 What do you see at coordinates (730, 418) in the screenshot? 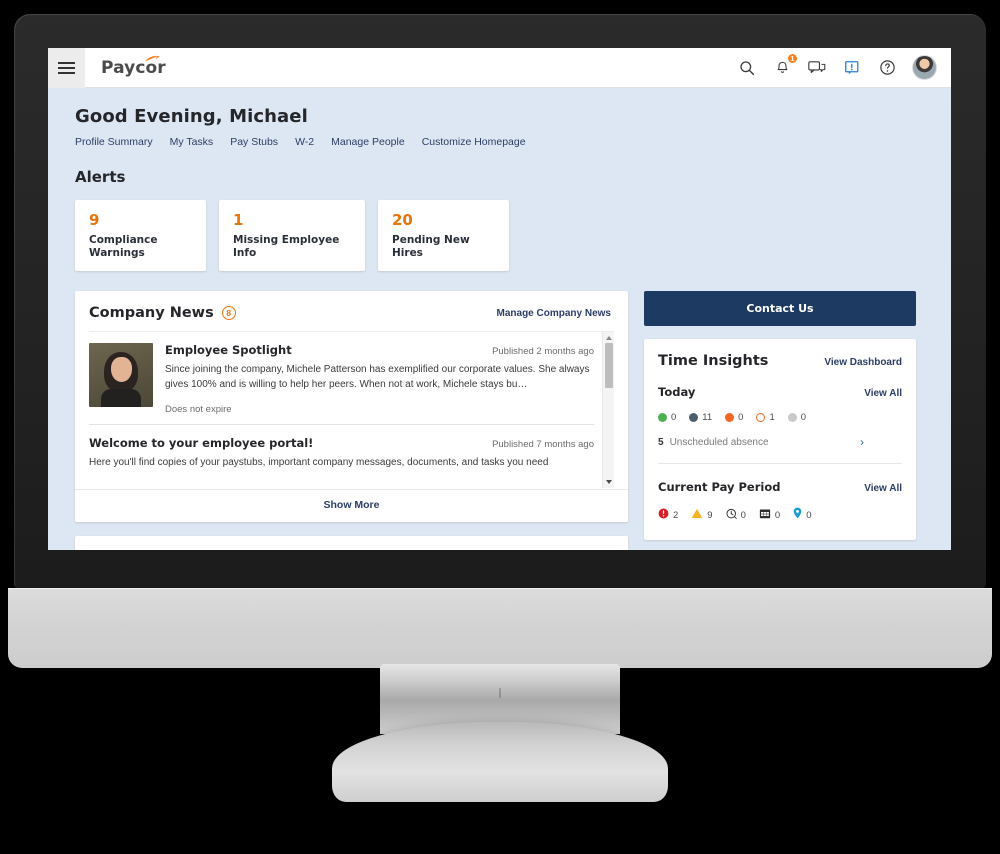
I see `status-orange-dot-icon` at bounding box center [730, 418].